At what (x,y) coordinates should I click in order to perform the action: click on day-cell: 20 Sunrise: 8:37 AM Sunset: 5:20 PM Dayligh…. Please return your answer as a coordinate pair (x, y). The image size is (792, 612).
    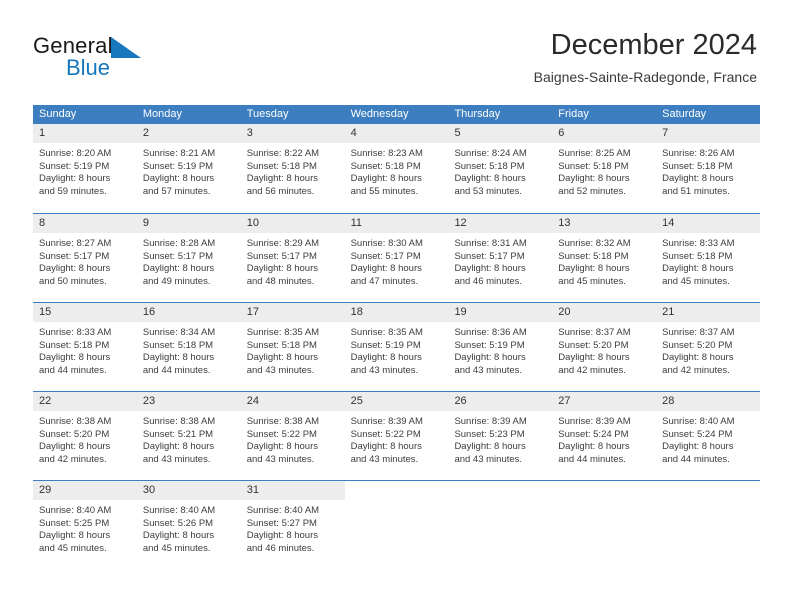
    Looking at the image, I should click on (604, 347).